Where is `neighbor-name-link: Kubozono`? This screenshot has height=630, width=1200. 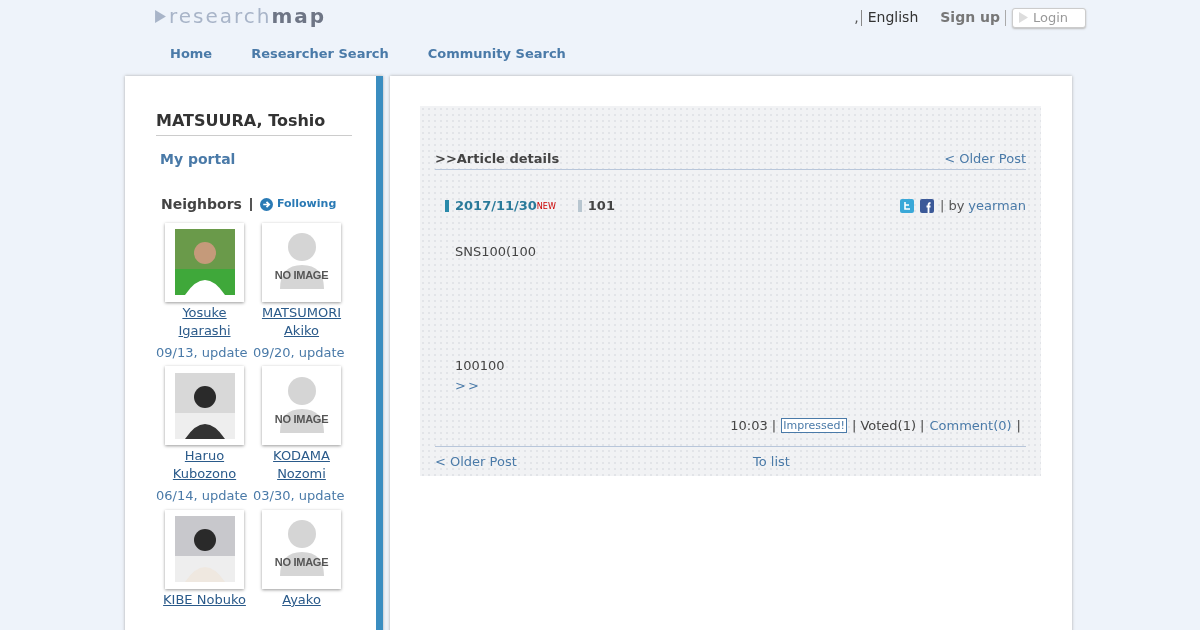
neighbor-name-link: Kubozono is located at coordinates (204, 474).